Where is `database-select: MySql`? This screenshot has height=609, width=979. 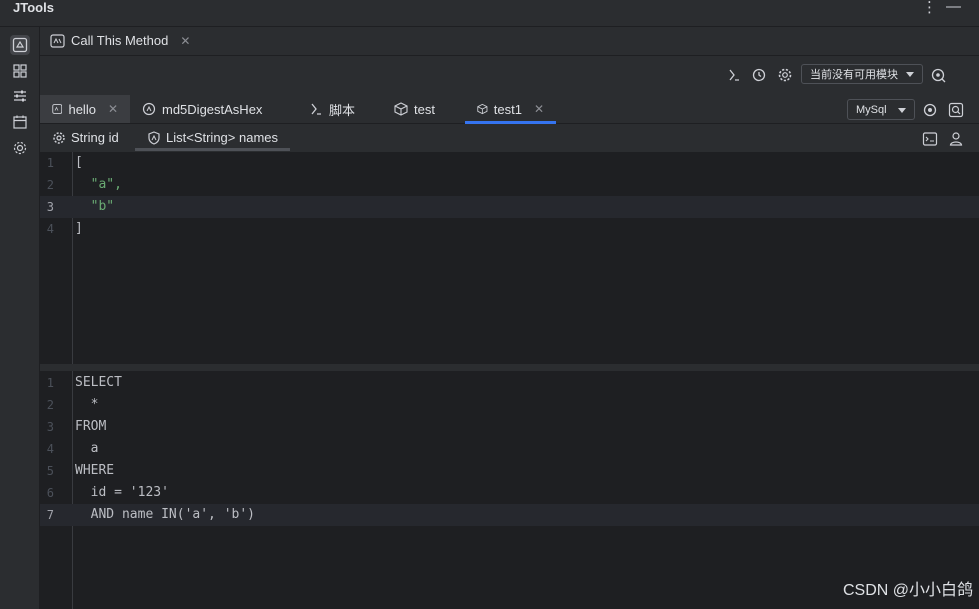 database-select: MySql is located at coordinates (881, 109).